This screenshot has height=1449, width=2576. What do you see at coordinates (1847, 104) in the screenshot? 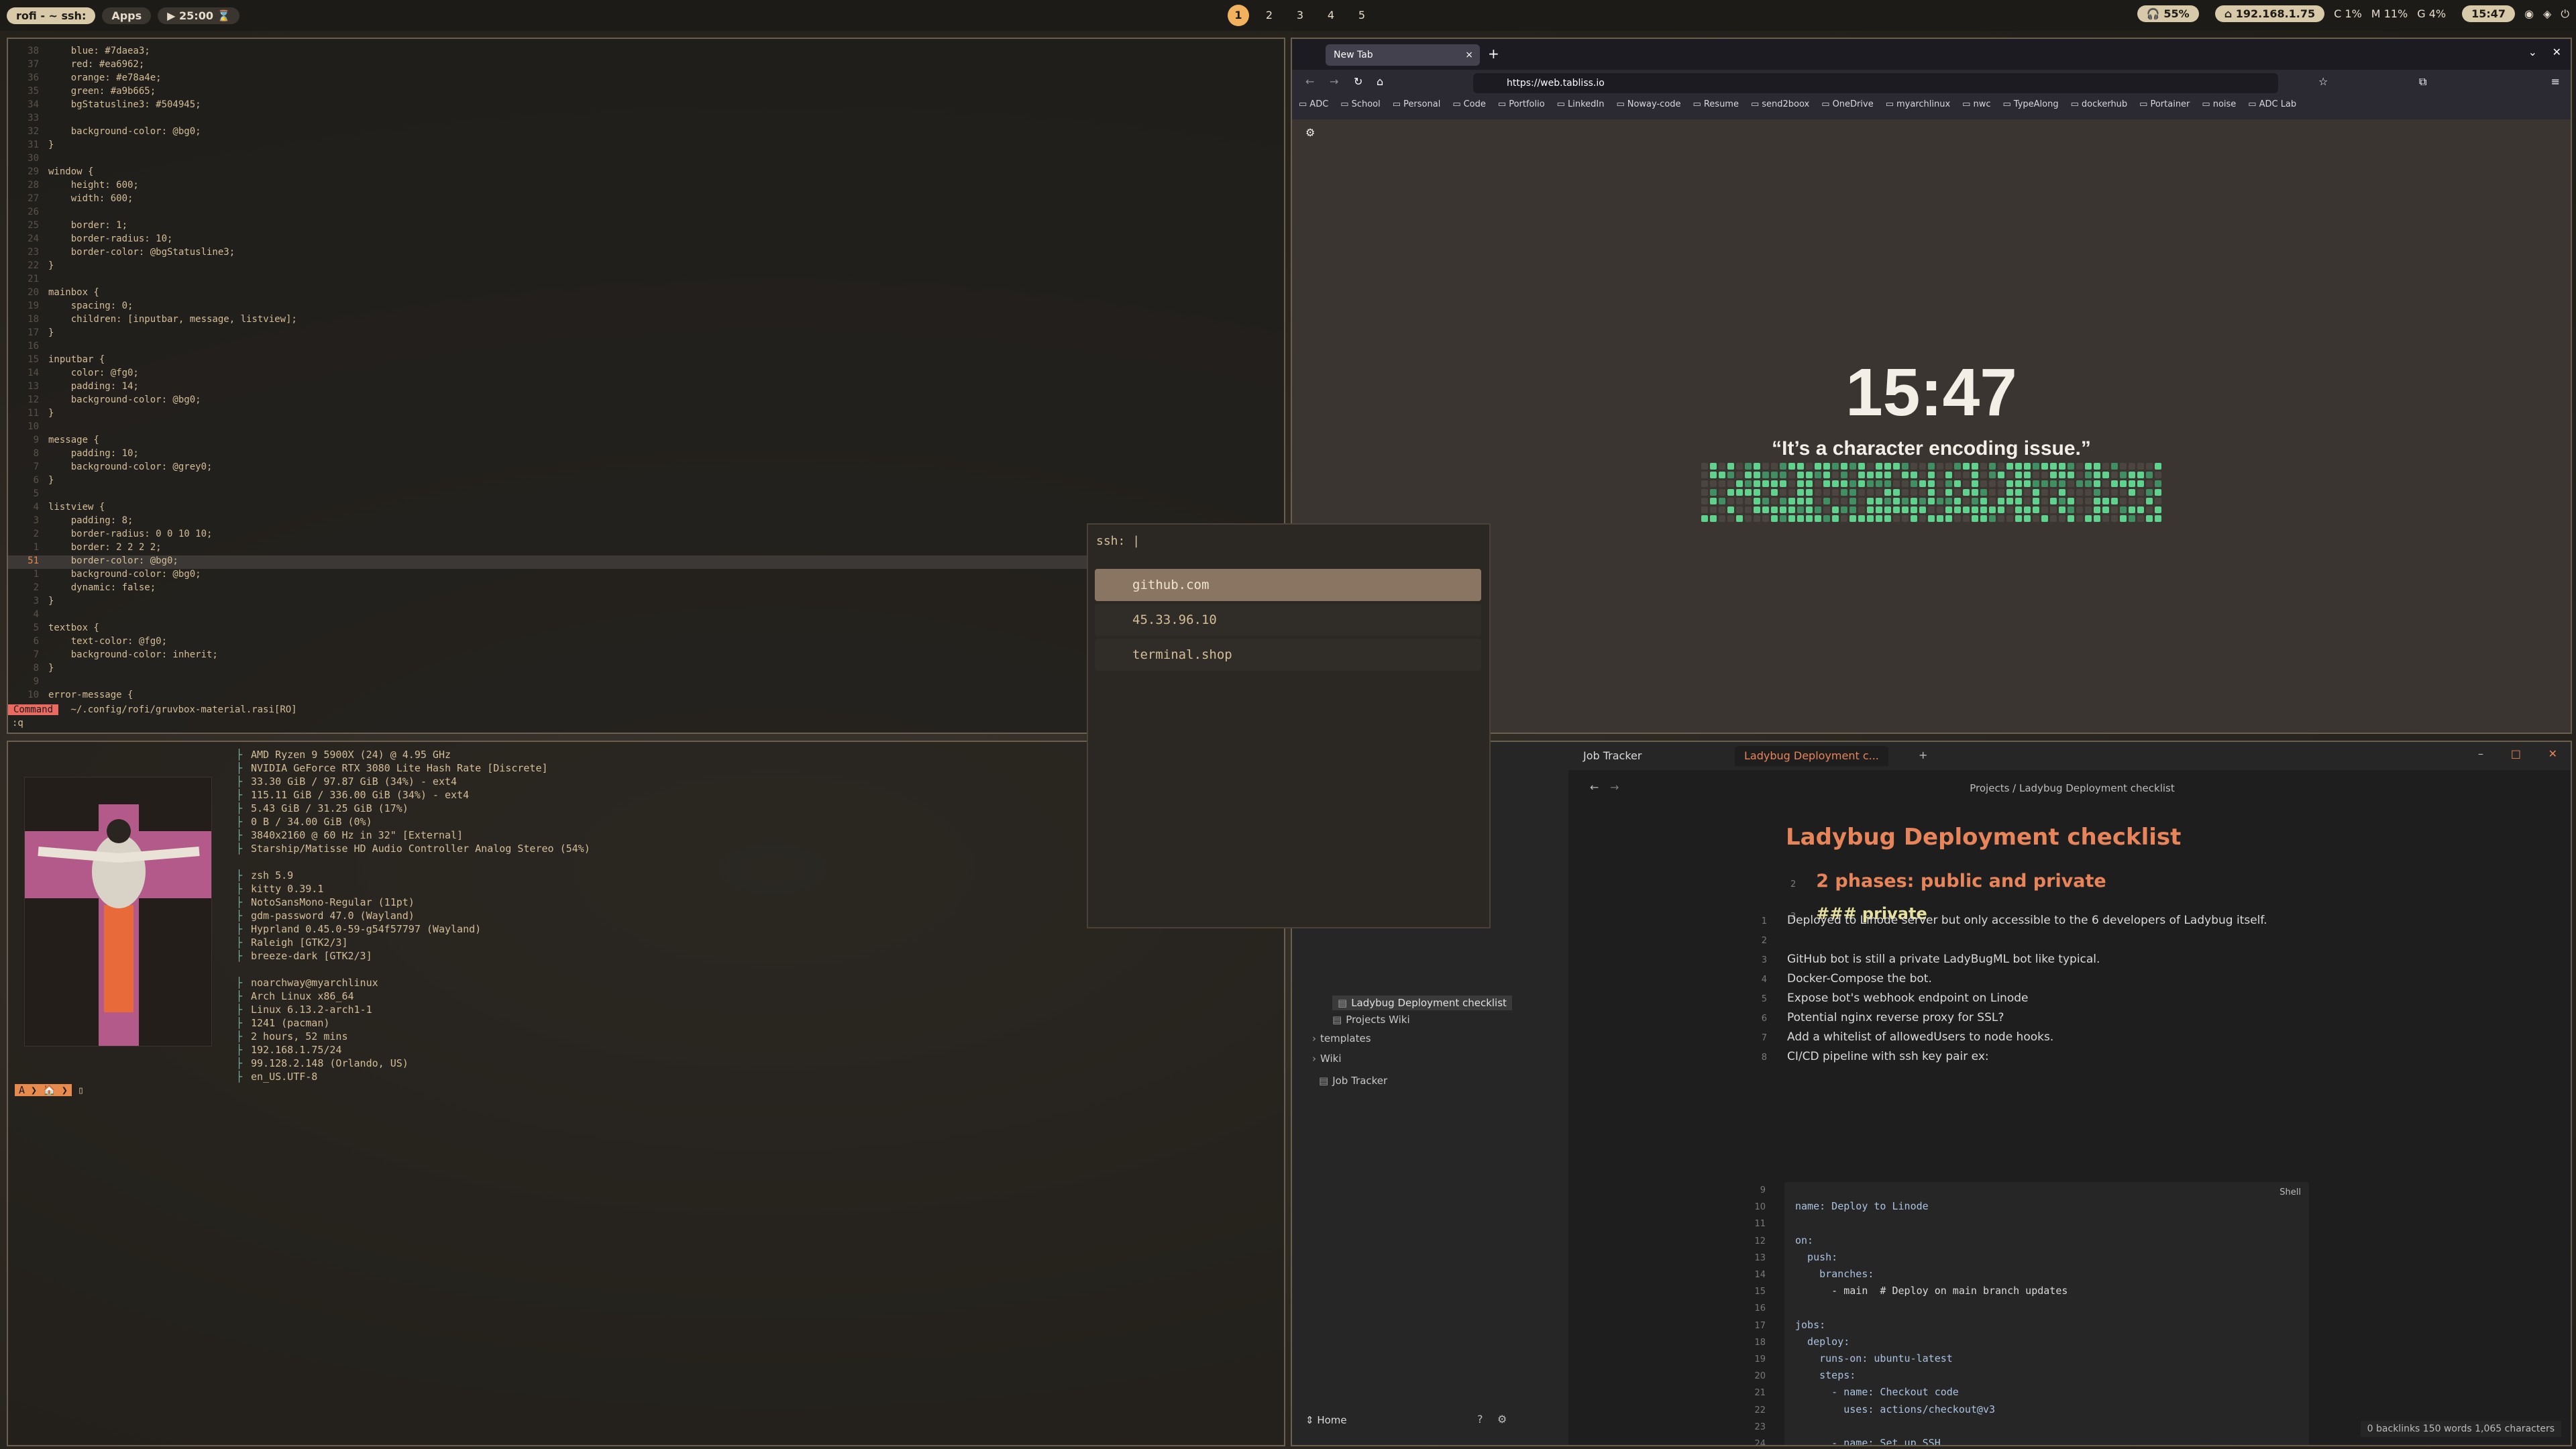
I see `bookmark-item: ▭ OneDrive` at bounding box center [1847, 104].